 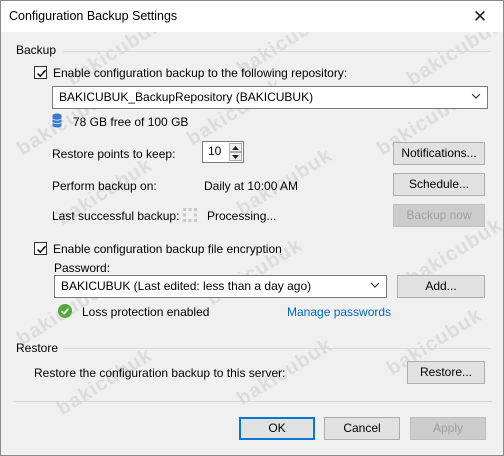 What do you see at coordinates (104, 186) in the screenshot?
I see `perform-backup-label: Perform backup on:` at bounding box center [104, 186].